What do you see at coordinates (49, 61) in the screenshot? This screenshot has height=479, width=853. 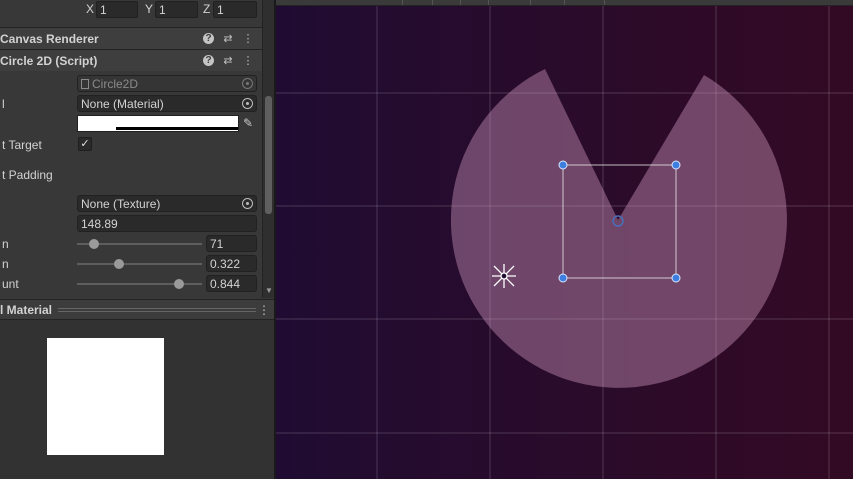 I see `circle2d-title: Circle 2D (Script)` at bounding box center [49, 61].